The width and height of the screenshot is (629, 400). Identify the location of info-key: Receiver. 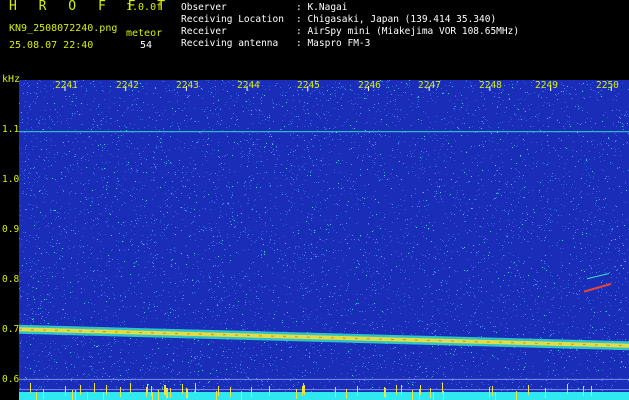
(204, 31).